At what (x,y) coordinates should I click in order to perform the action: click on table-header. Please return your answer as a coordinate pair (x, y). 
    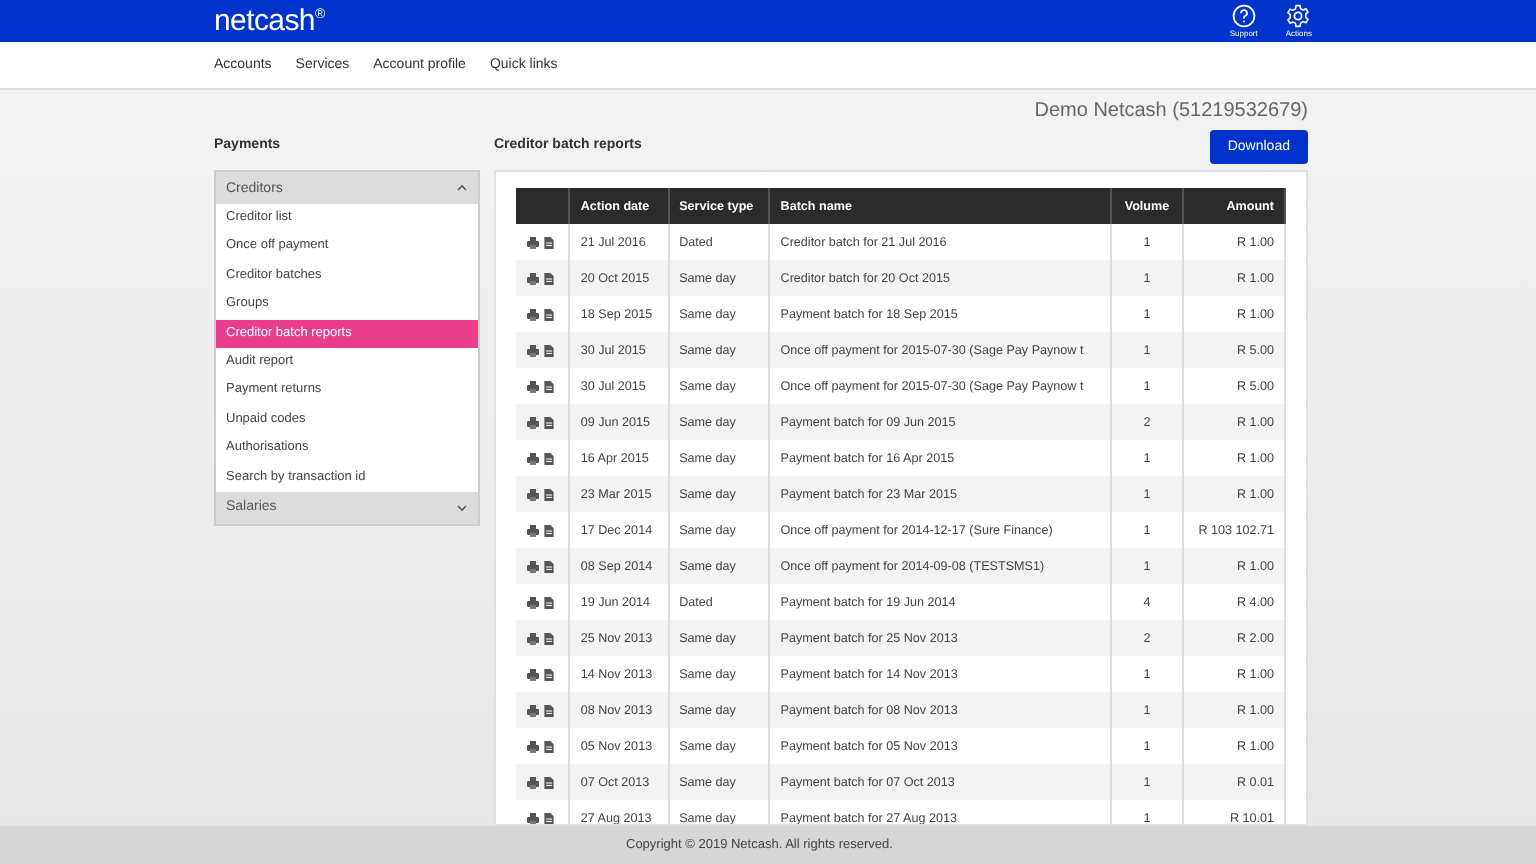
    Looking at the image, I should click on (543, 206).